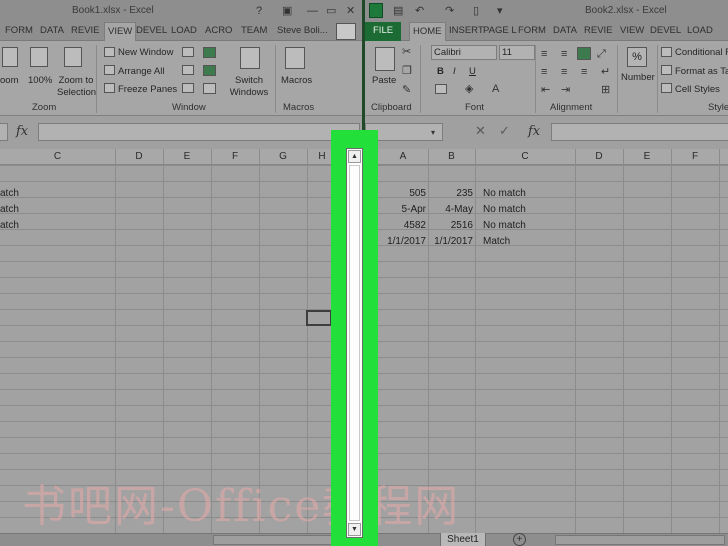 Image resolution: width=728 pixels, height=546 pixels. I want to click on touch-mode-icon: ▯, so click(476, 11).